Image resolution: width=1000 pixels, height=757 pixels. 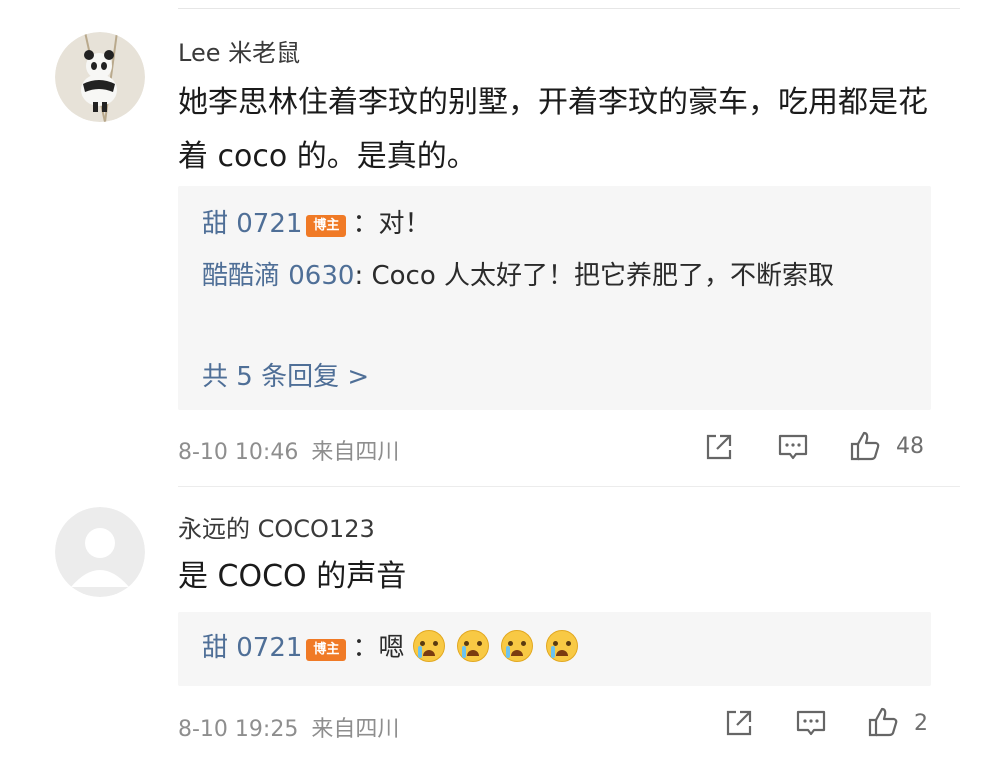 What do you see at coordinates (569, 8) in the screenshot?
I see `top-divider` at bounding box center [569, 8].